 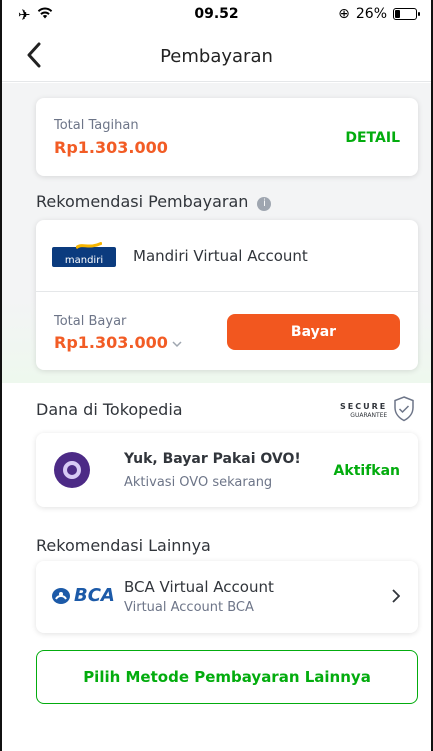 I want to click on mandiri-logo: mandiri, so click(x=84, y=254).